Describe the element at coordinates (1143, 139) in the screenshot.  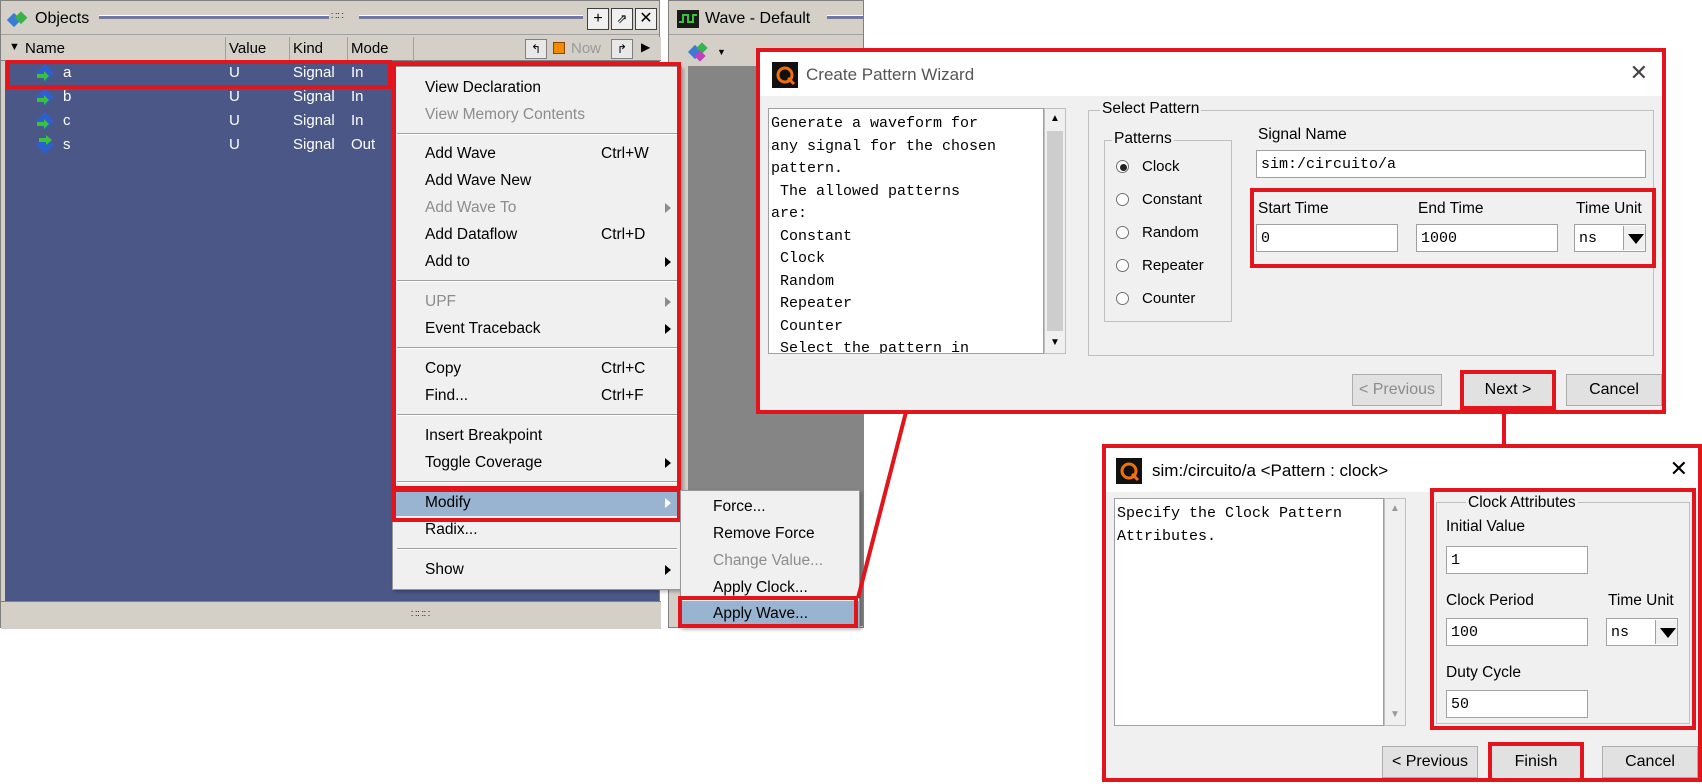
I see `patterns-label: Patterns` at that location.